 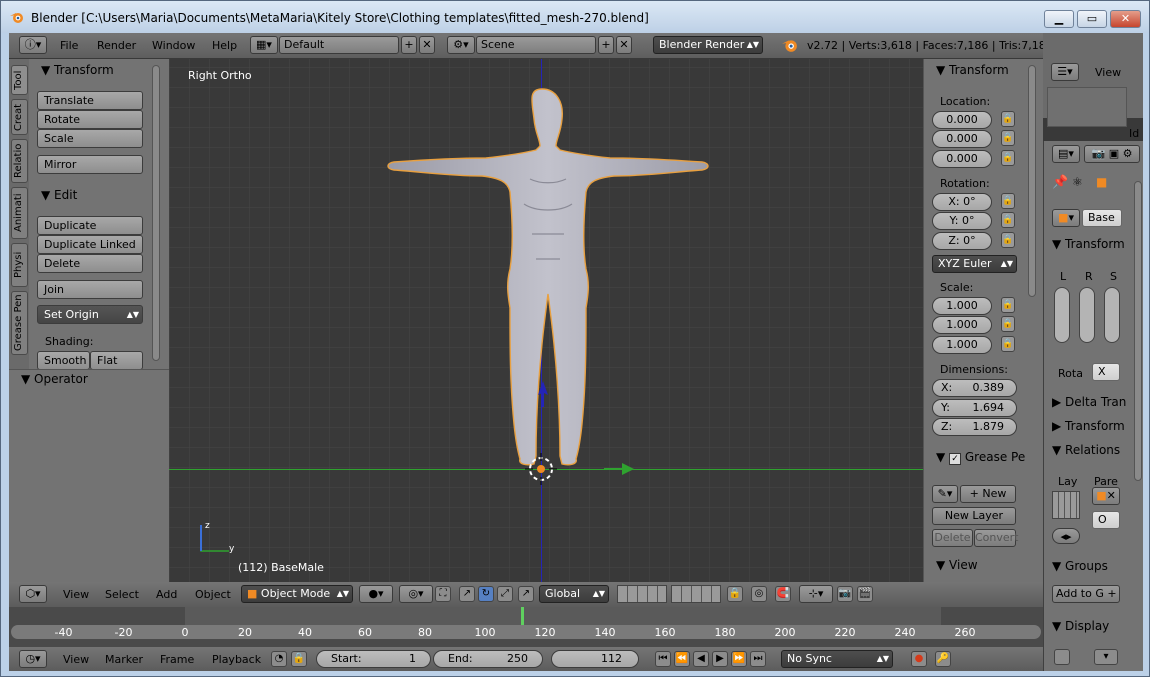 What do you see at coordinates (837, 659) in the screenshot?
I see `sync-dropdown: No Sync ▲▼` at bounding box center [837, 659].